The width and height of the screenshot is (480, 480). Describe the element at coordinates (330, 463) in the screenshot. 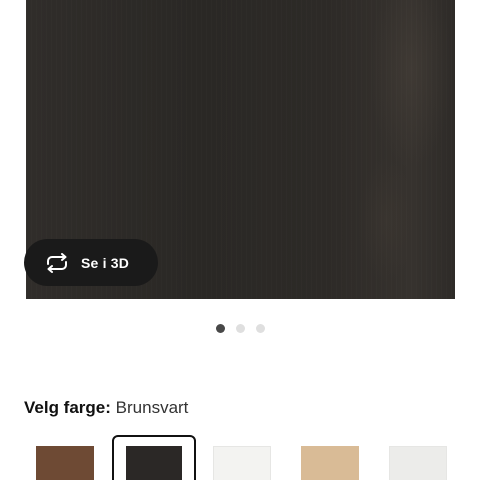

I see `color-swatch-oak` at that location.